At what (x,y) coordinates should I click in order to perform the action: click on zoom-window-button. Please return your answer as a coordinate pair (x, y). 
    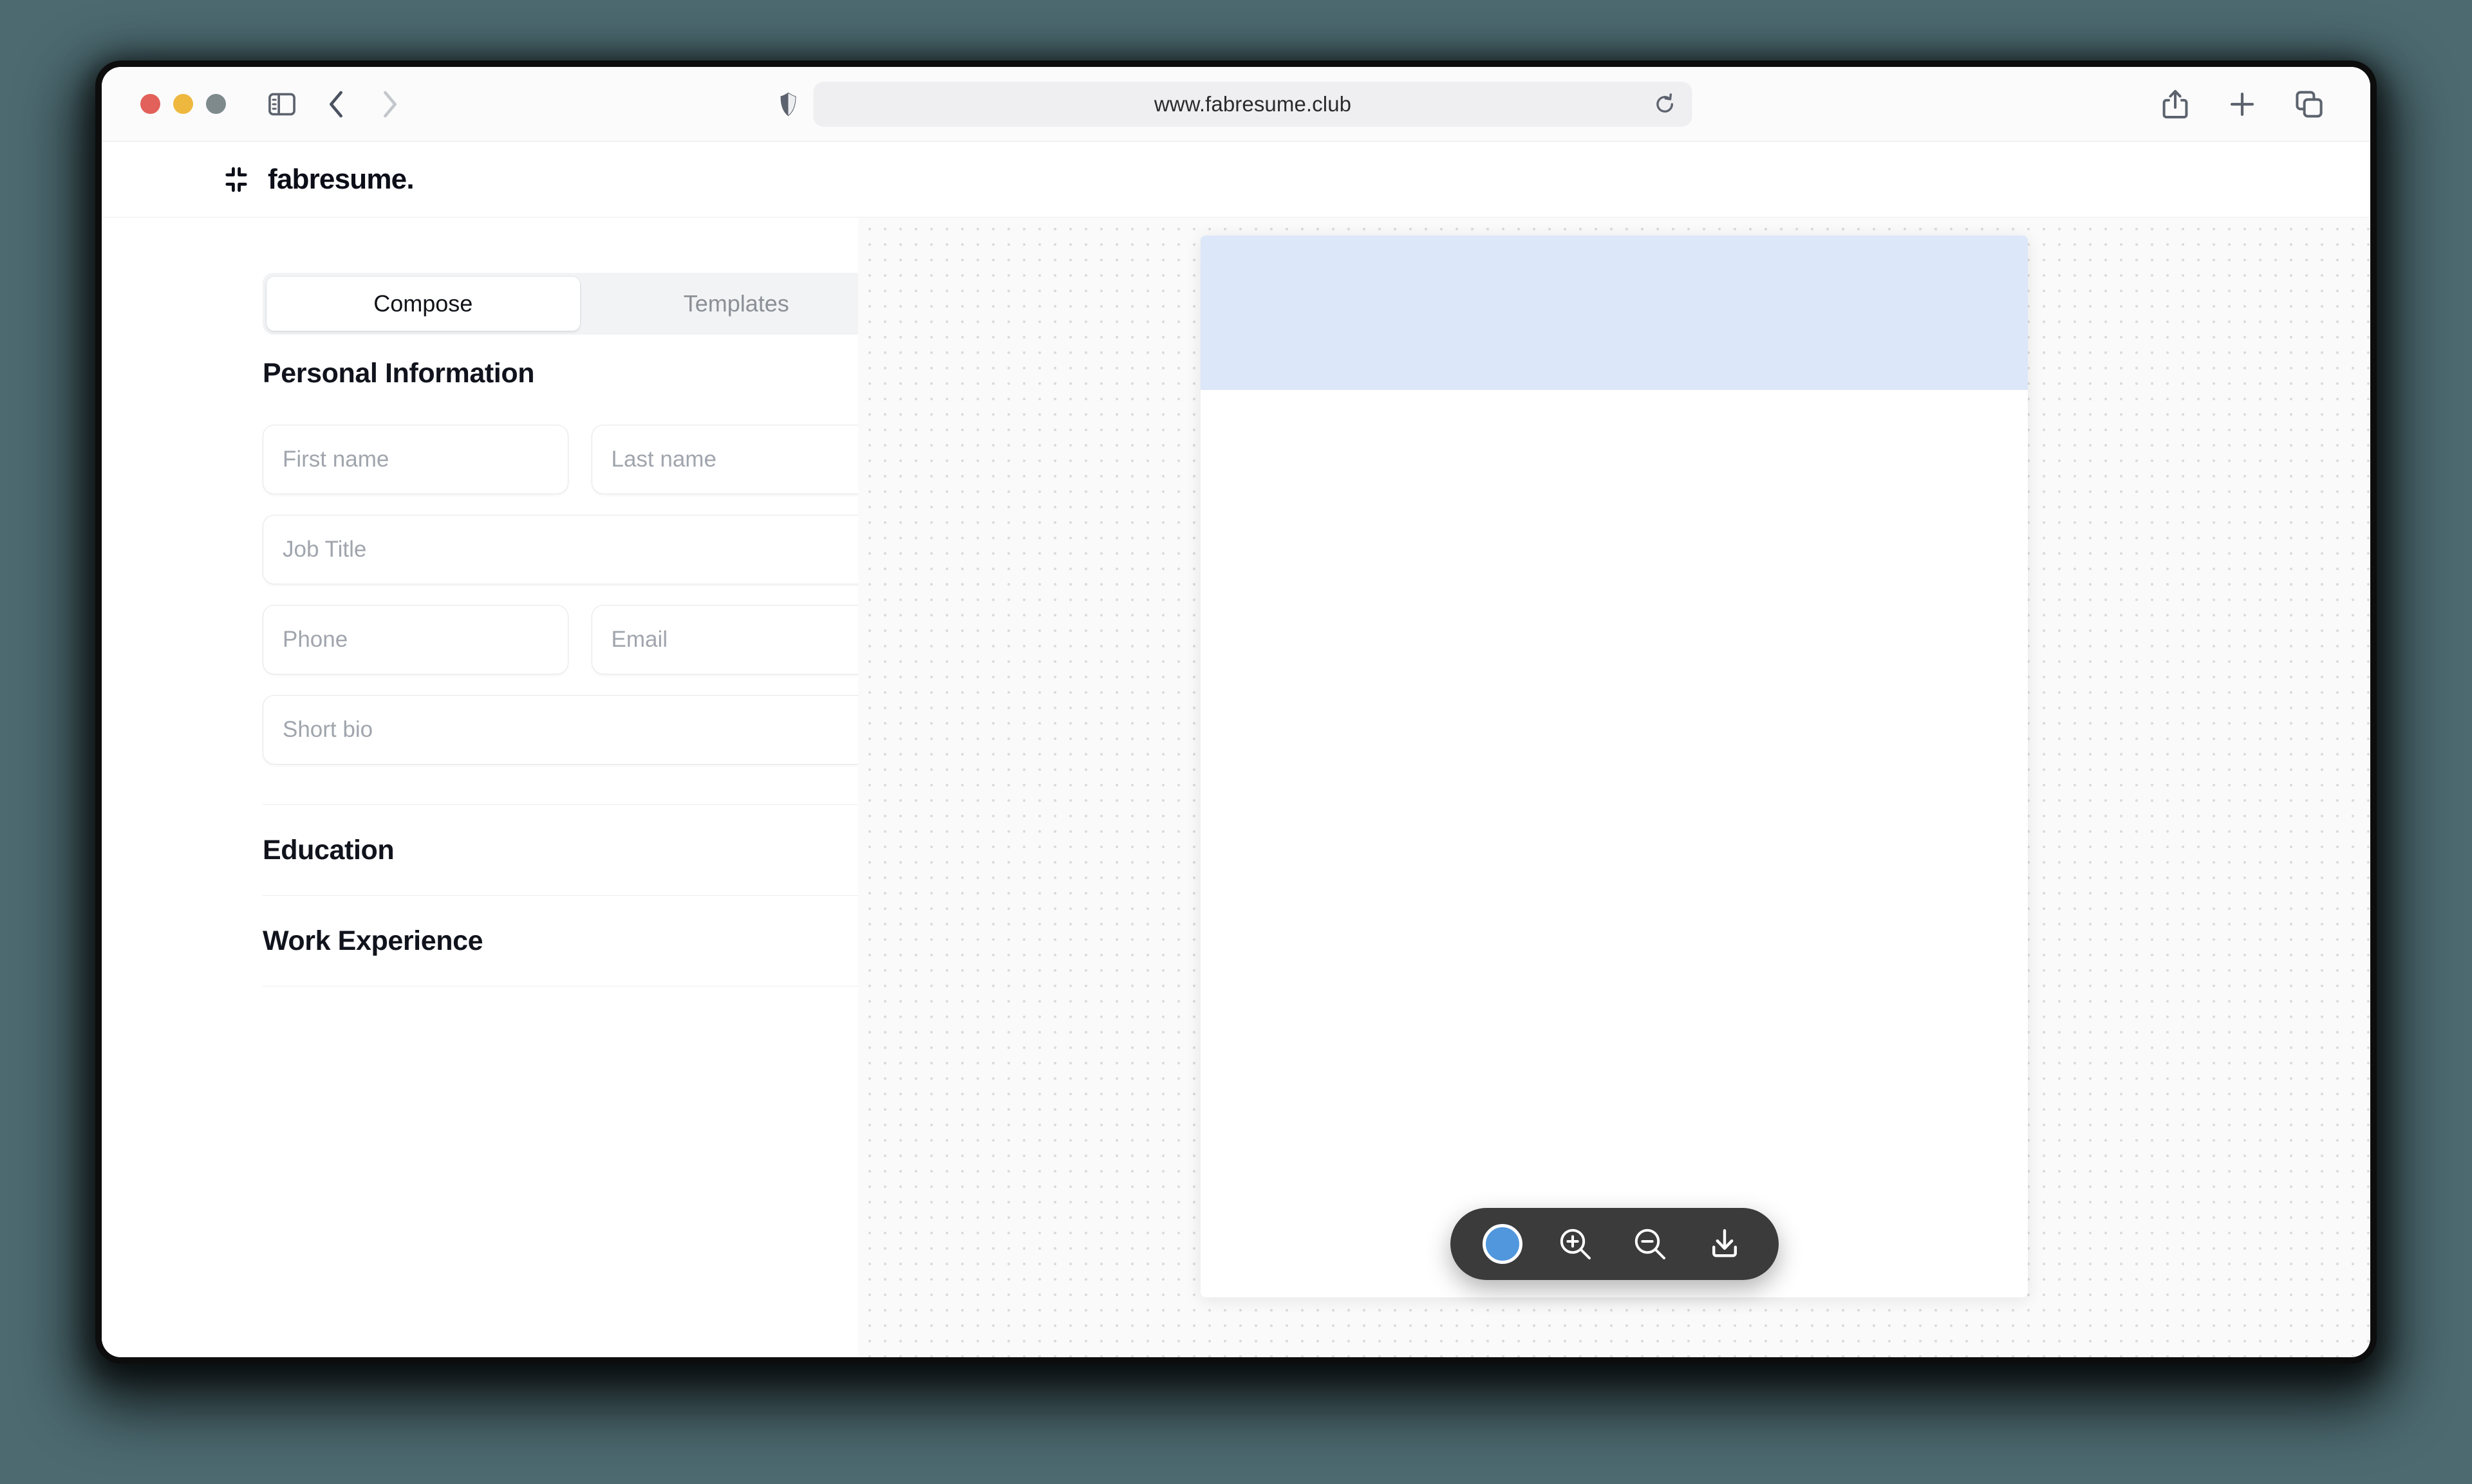
    Looking at the image, I should click on (216, 104).